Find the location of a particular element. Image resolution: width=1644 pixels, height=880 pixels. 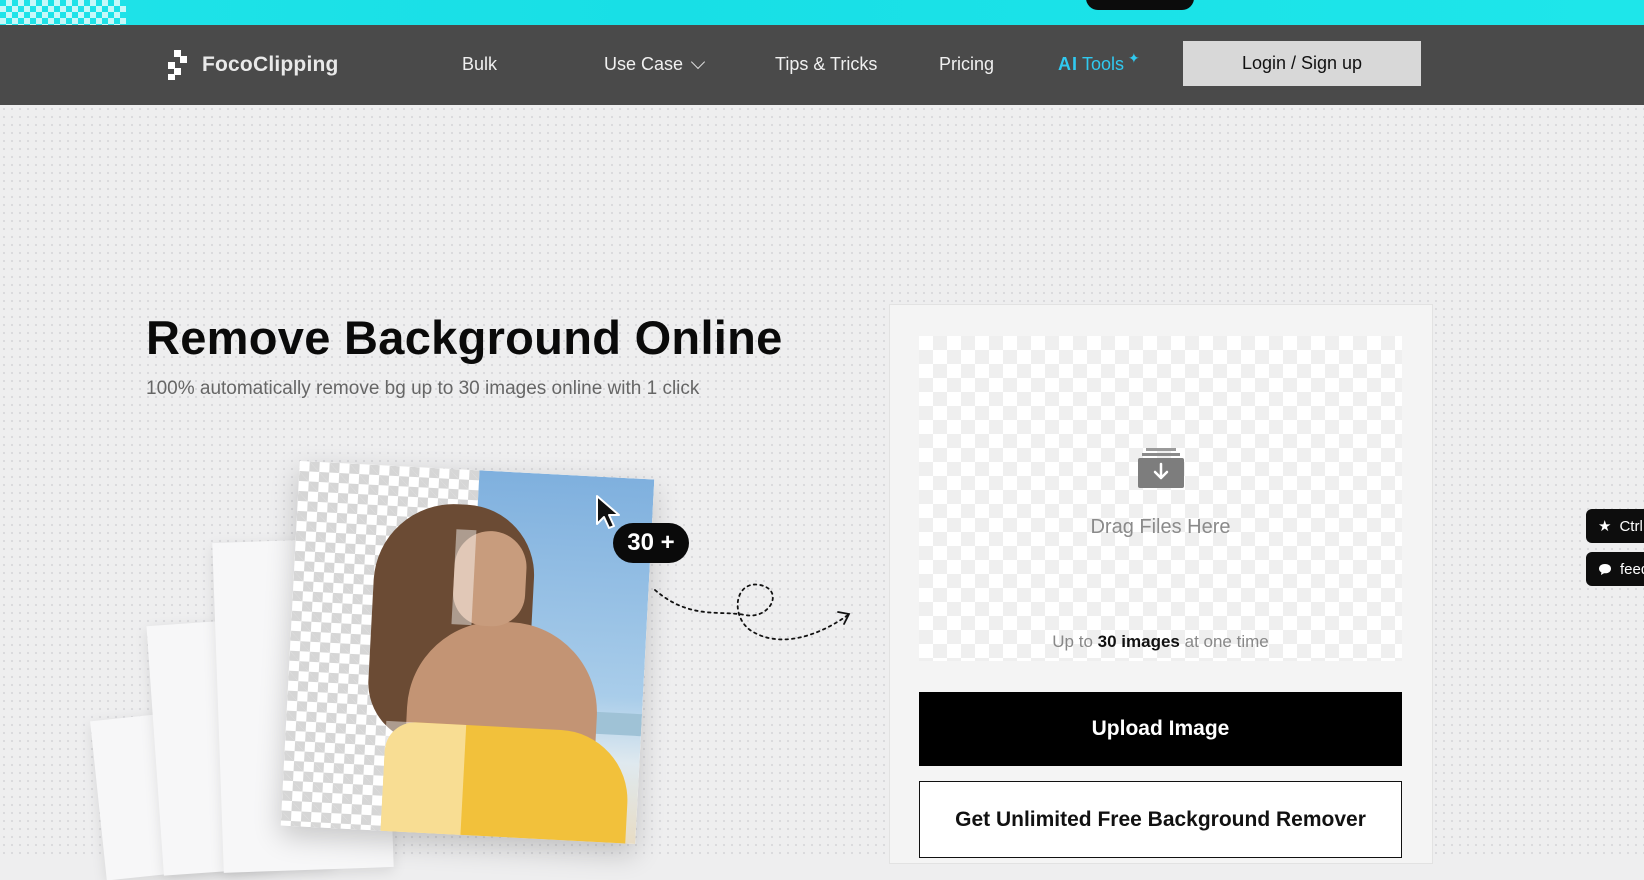

nav-link-ai-tools: AI Tools ✦ is located at coordinates (1099, 62).